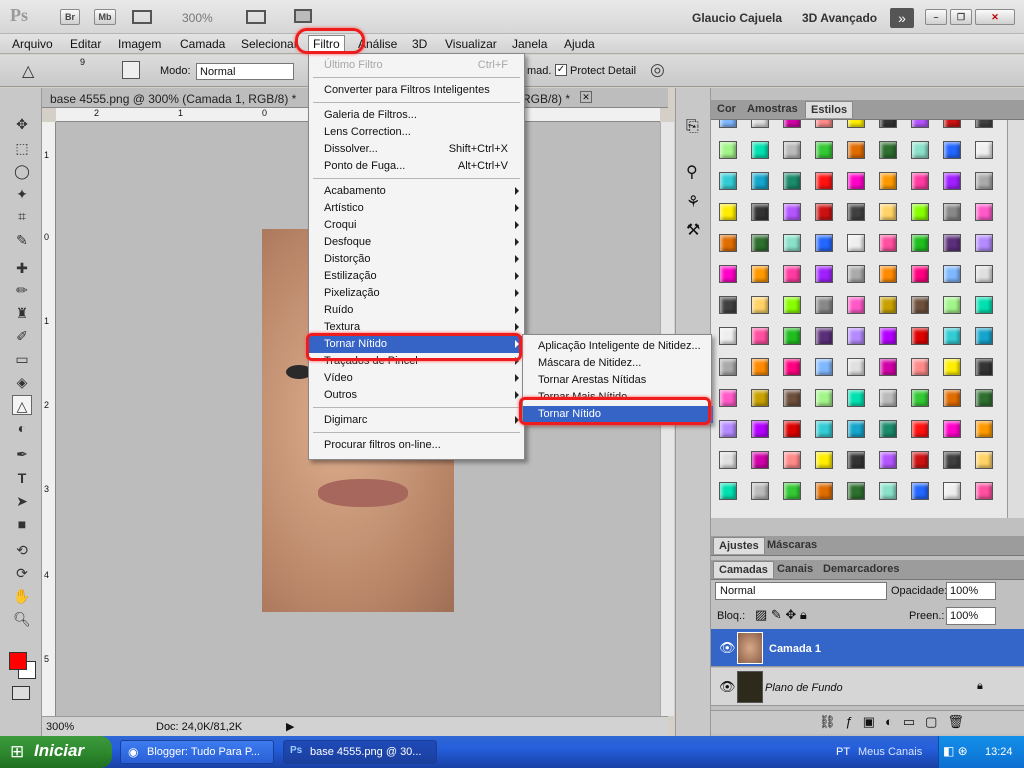 This screenshot has height=768, width=1024. Describe the element at coordinates (417, 225) in the screenshot. I see `menu-item: Croqui` at that location.